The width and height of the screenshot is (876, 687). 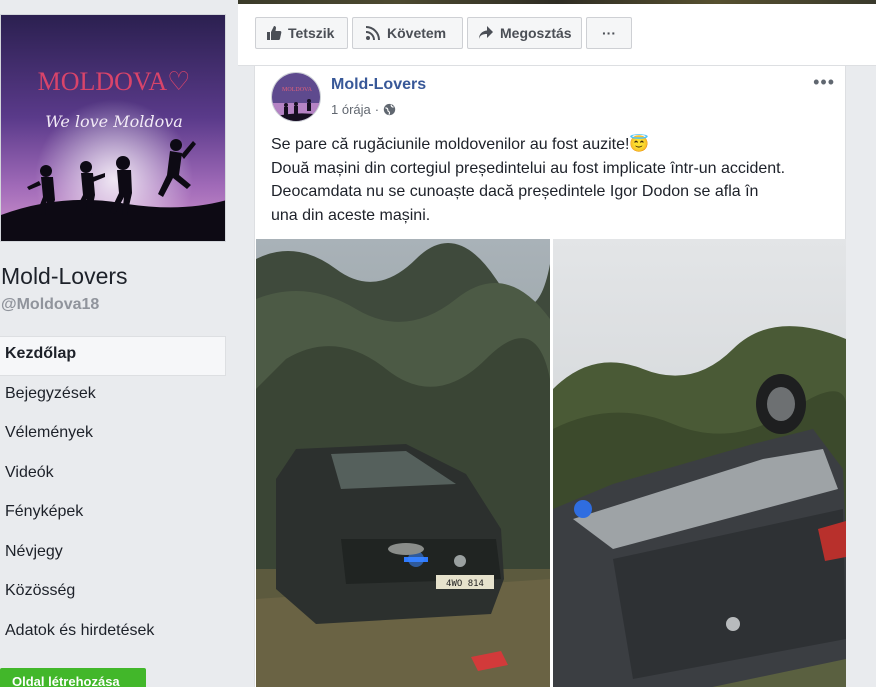 What do you see at coordinates (351, 215) in the screenshot?
I see `post-line: una din aceste mașini.` at bounding box center [351, 215].